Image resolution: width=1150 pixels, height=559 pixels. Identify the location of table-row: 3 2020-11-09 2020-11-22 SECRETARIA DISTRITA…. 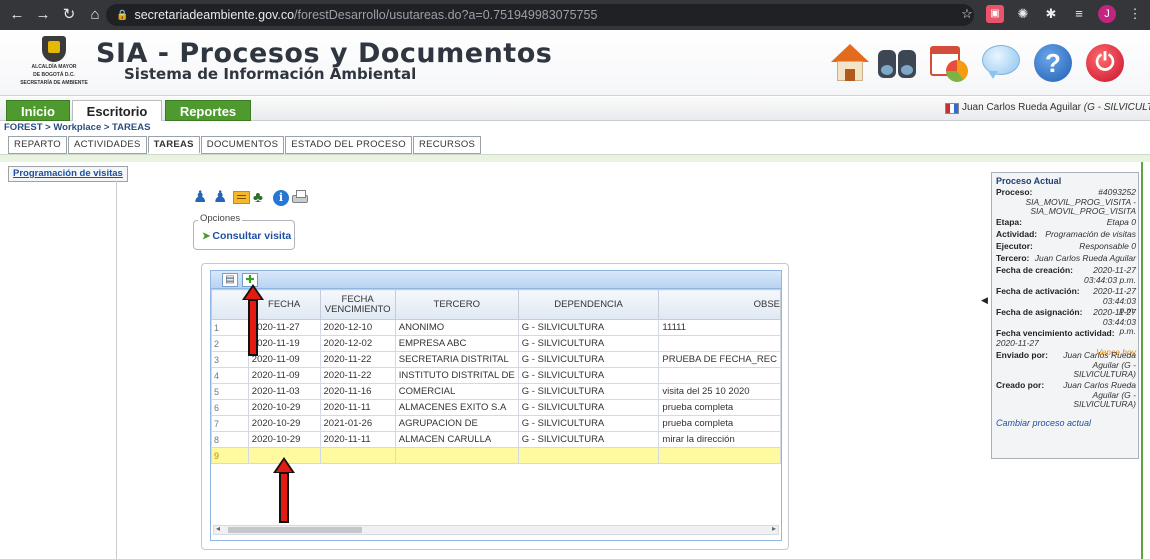
(496, 359).